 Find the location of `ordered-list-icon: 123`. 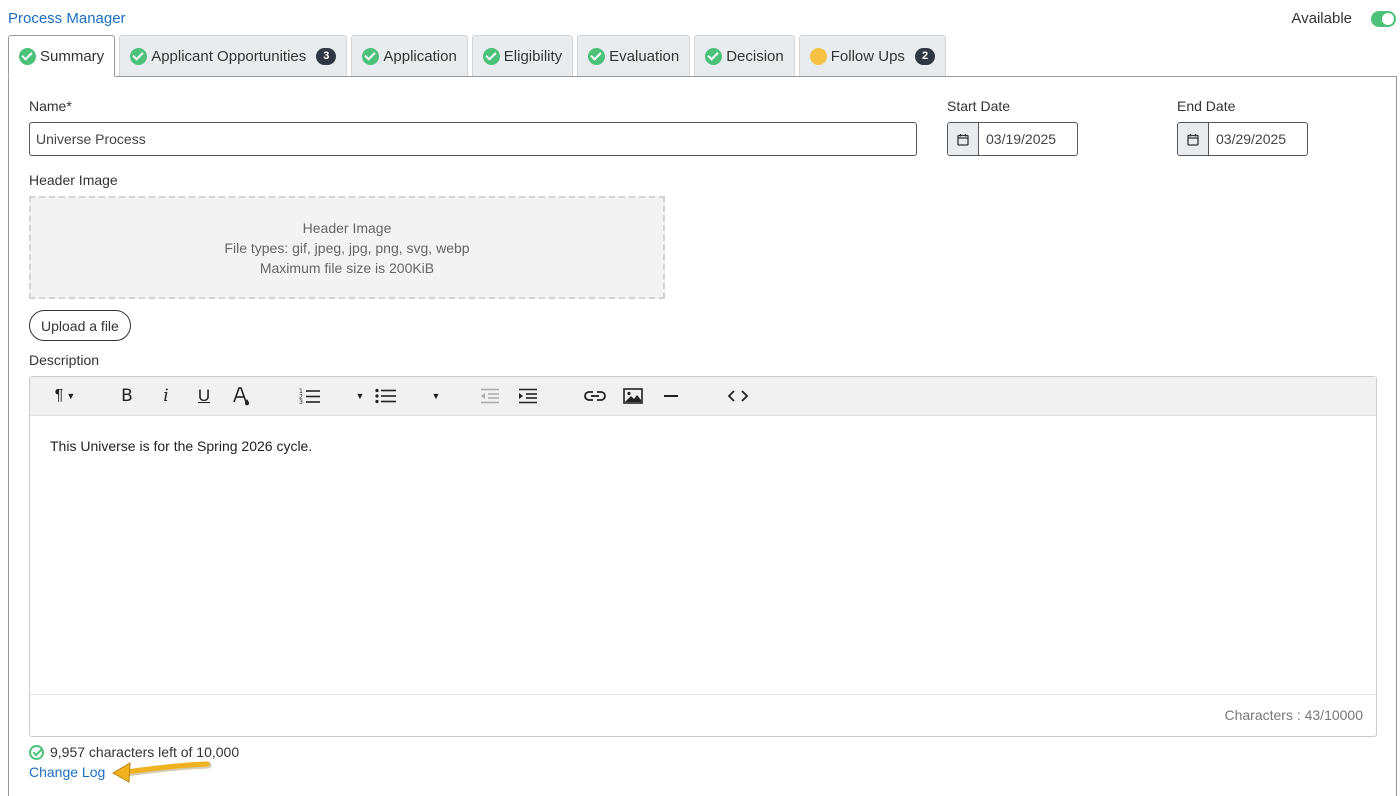

ordered-list-icon: 123 is located at coordinates (310, 396).